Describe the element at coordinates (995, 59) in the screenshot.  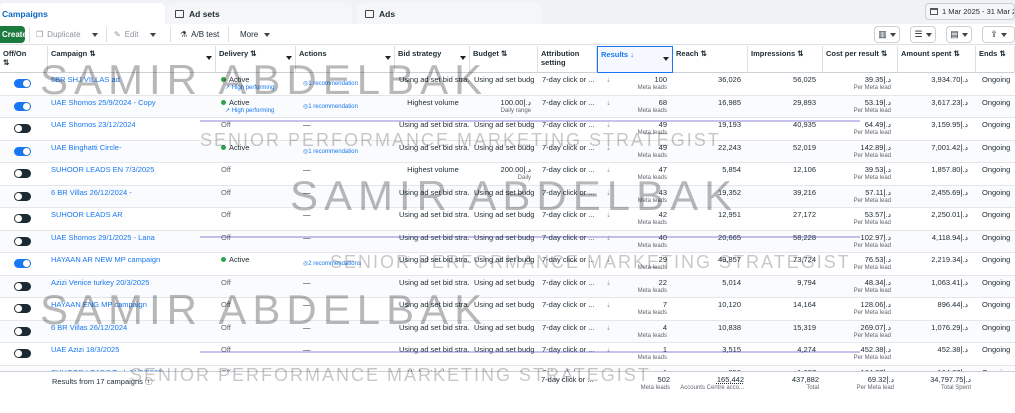
I see `col-ends: Ends ⇅` at that location.